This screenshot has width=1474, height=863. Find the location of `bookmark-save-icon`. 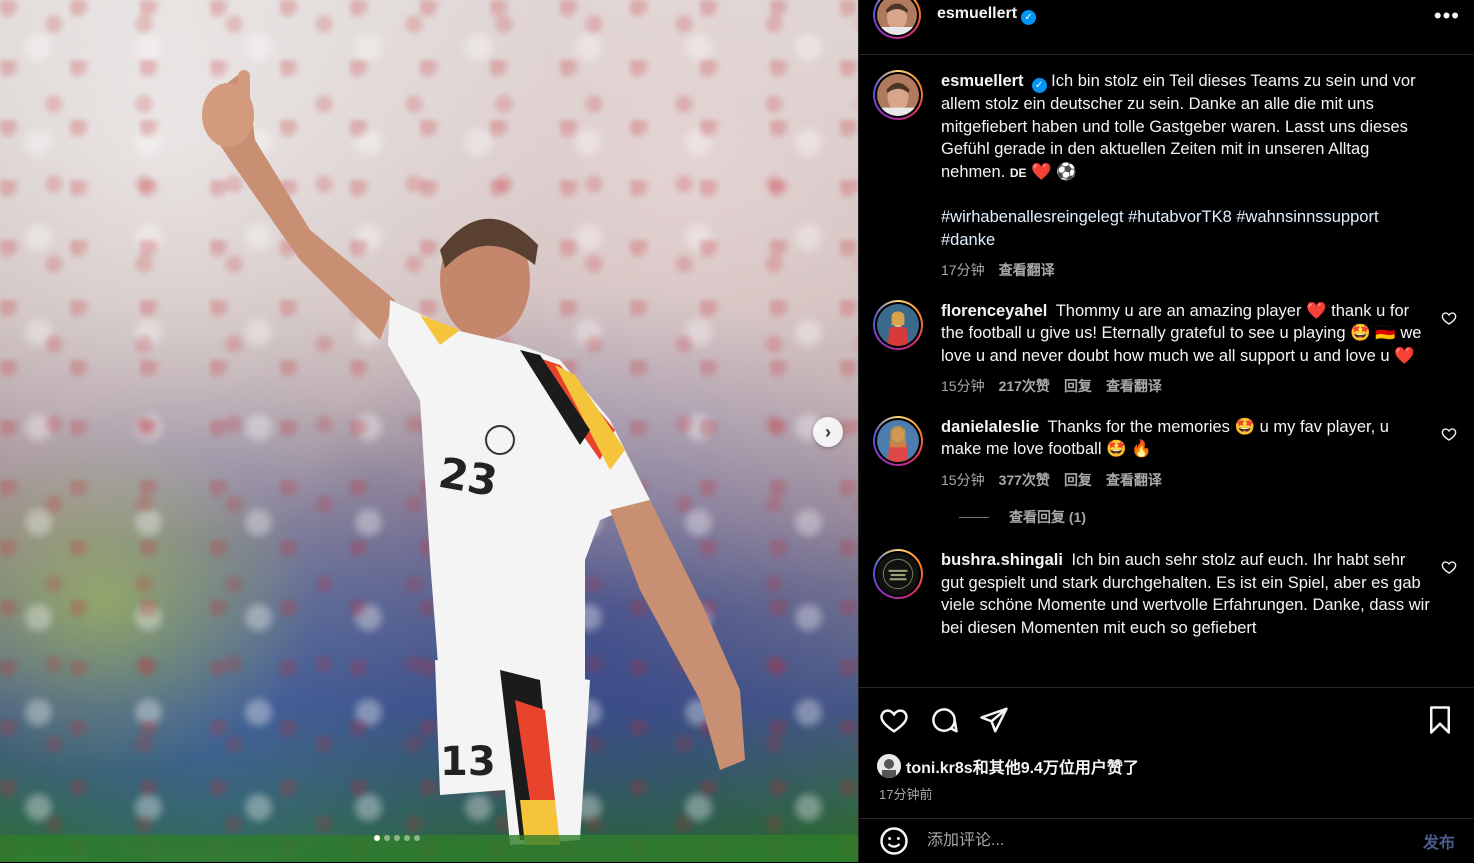

bookmark-save-icon is located at coordinates (1440, 720).